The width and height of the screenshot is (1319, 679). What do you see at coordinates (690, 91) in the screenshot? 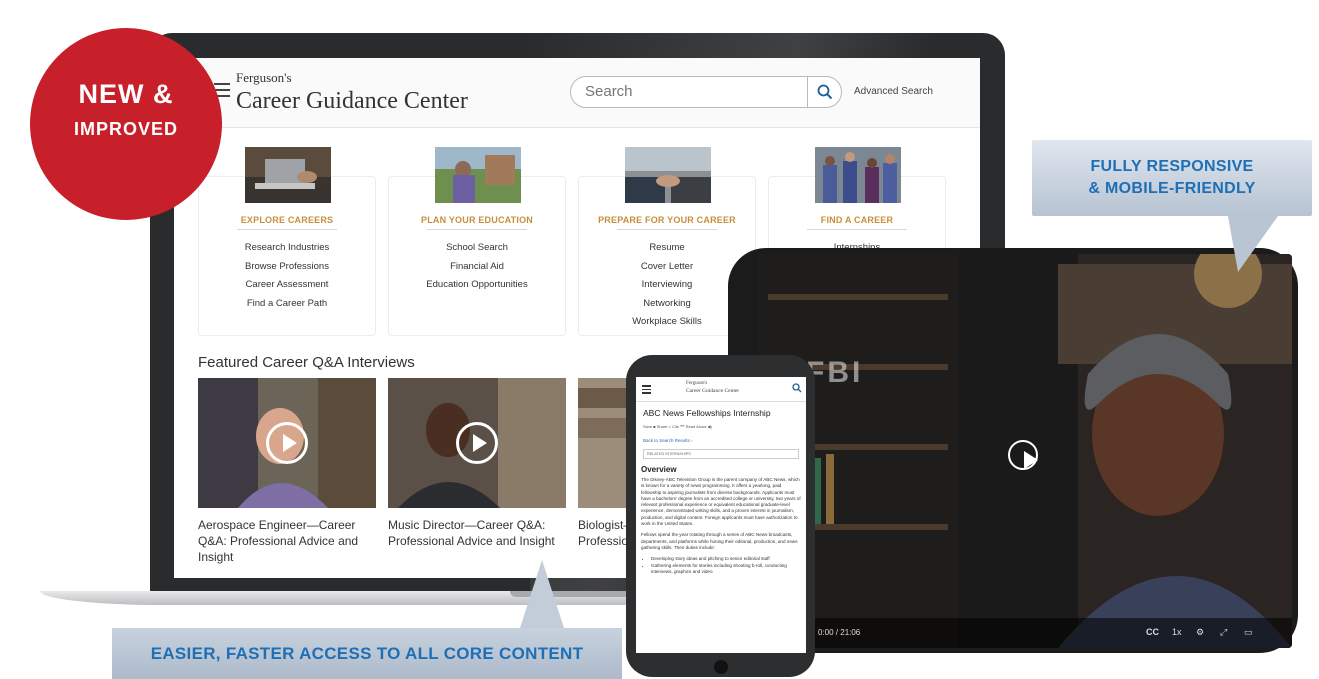
I see `search-input` at bounding box center [690, 91].